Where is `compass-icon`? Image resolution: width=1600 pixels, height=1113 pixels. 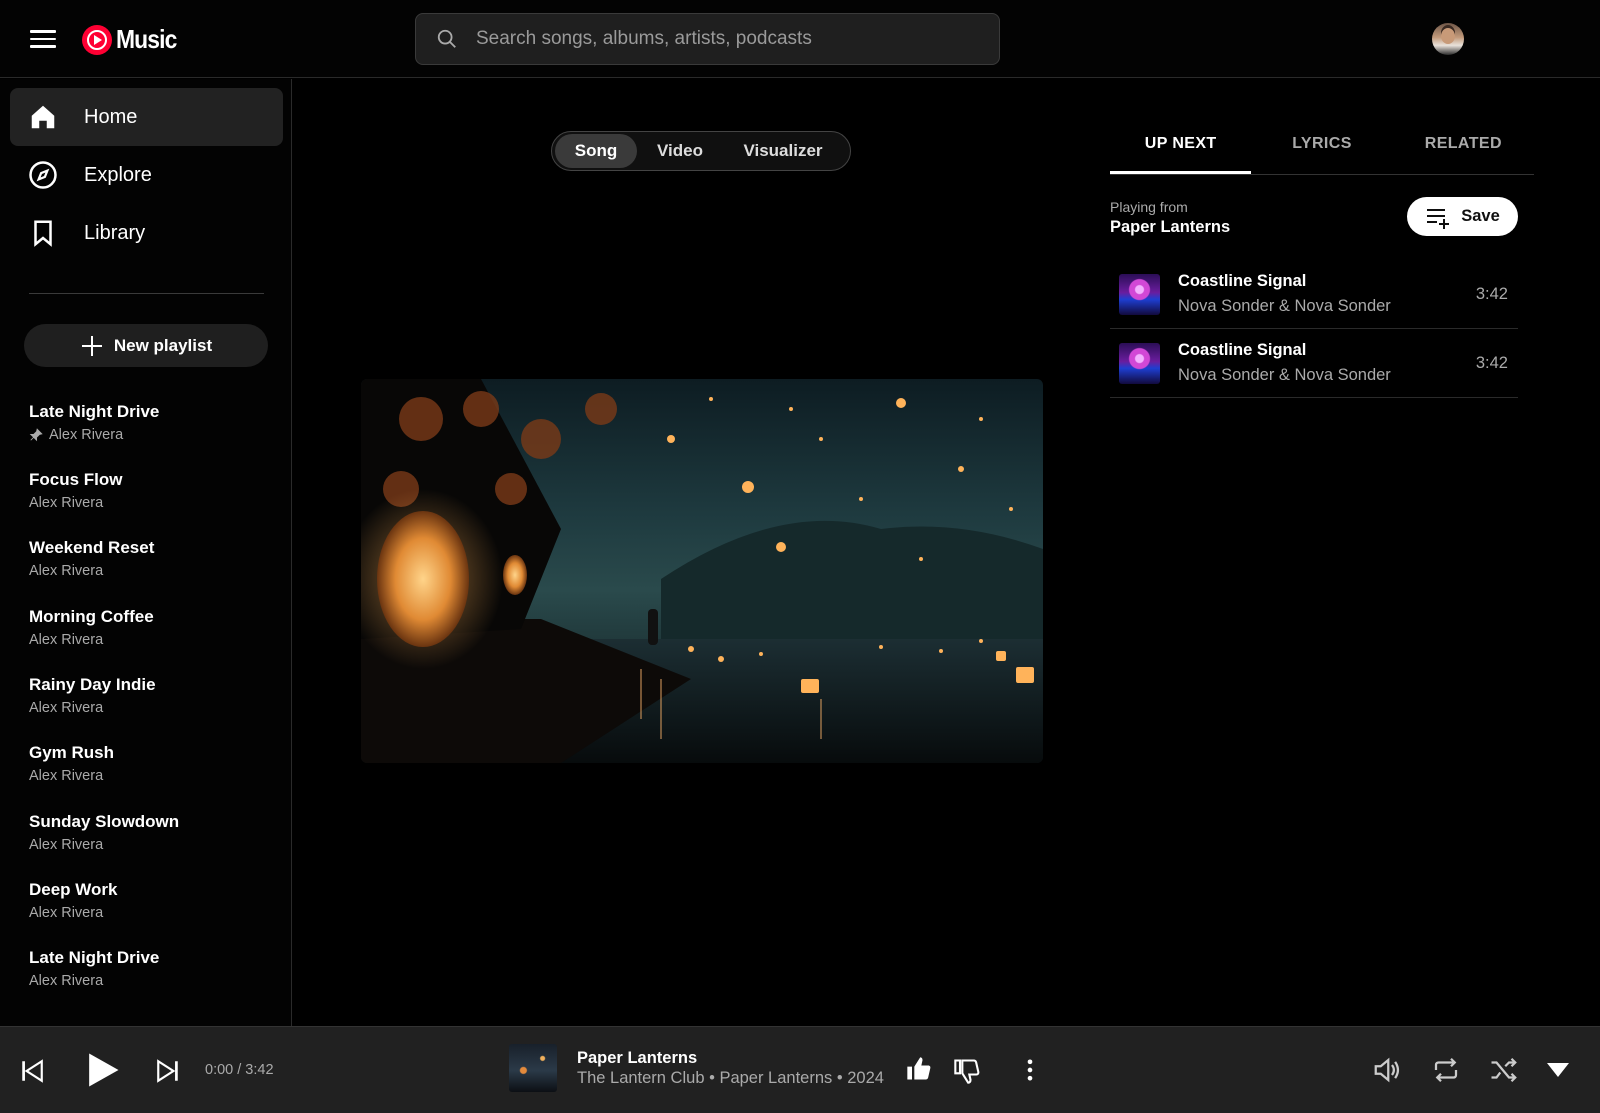
compass-icon is located at coordinates (43, 175).